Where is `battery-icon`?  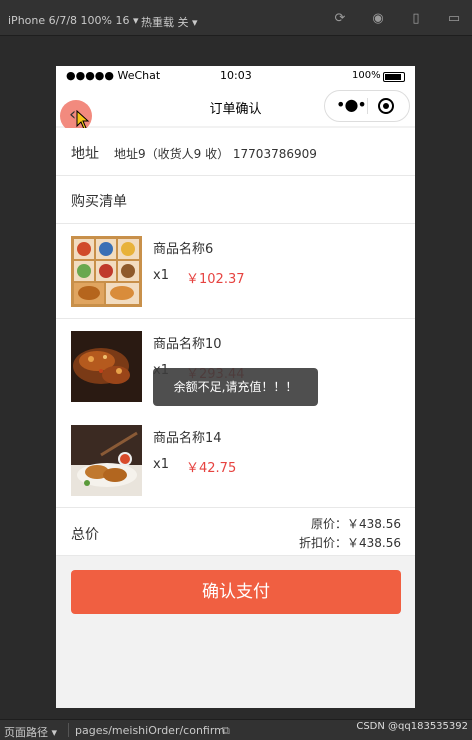 battery-icon is located at coordinates (394, 77).